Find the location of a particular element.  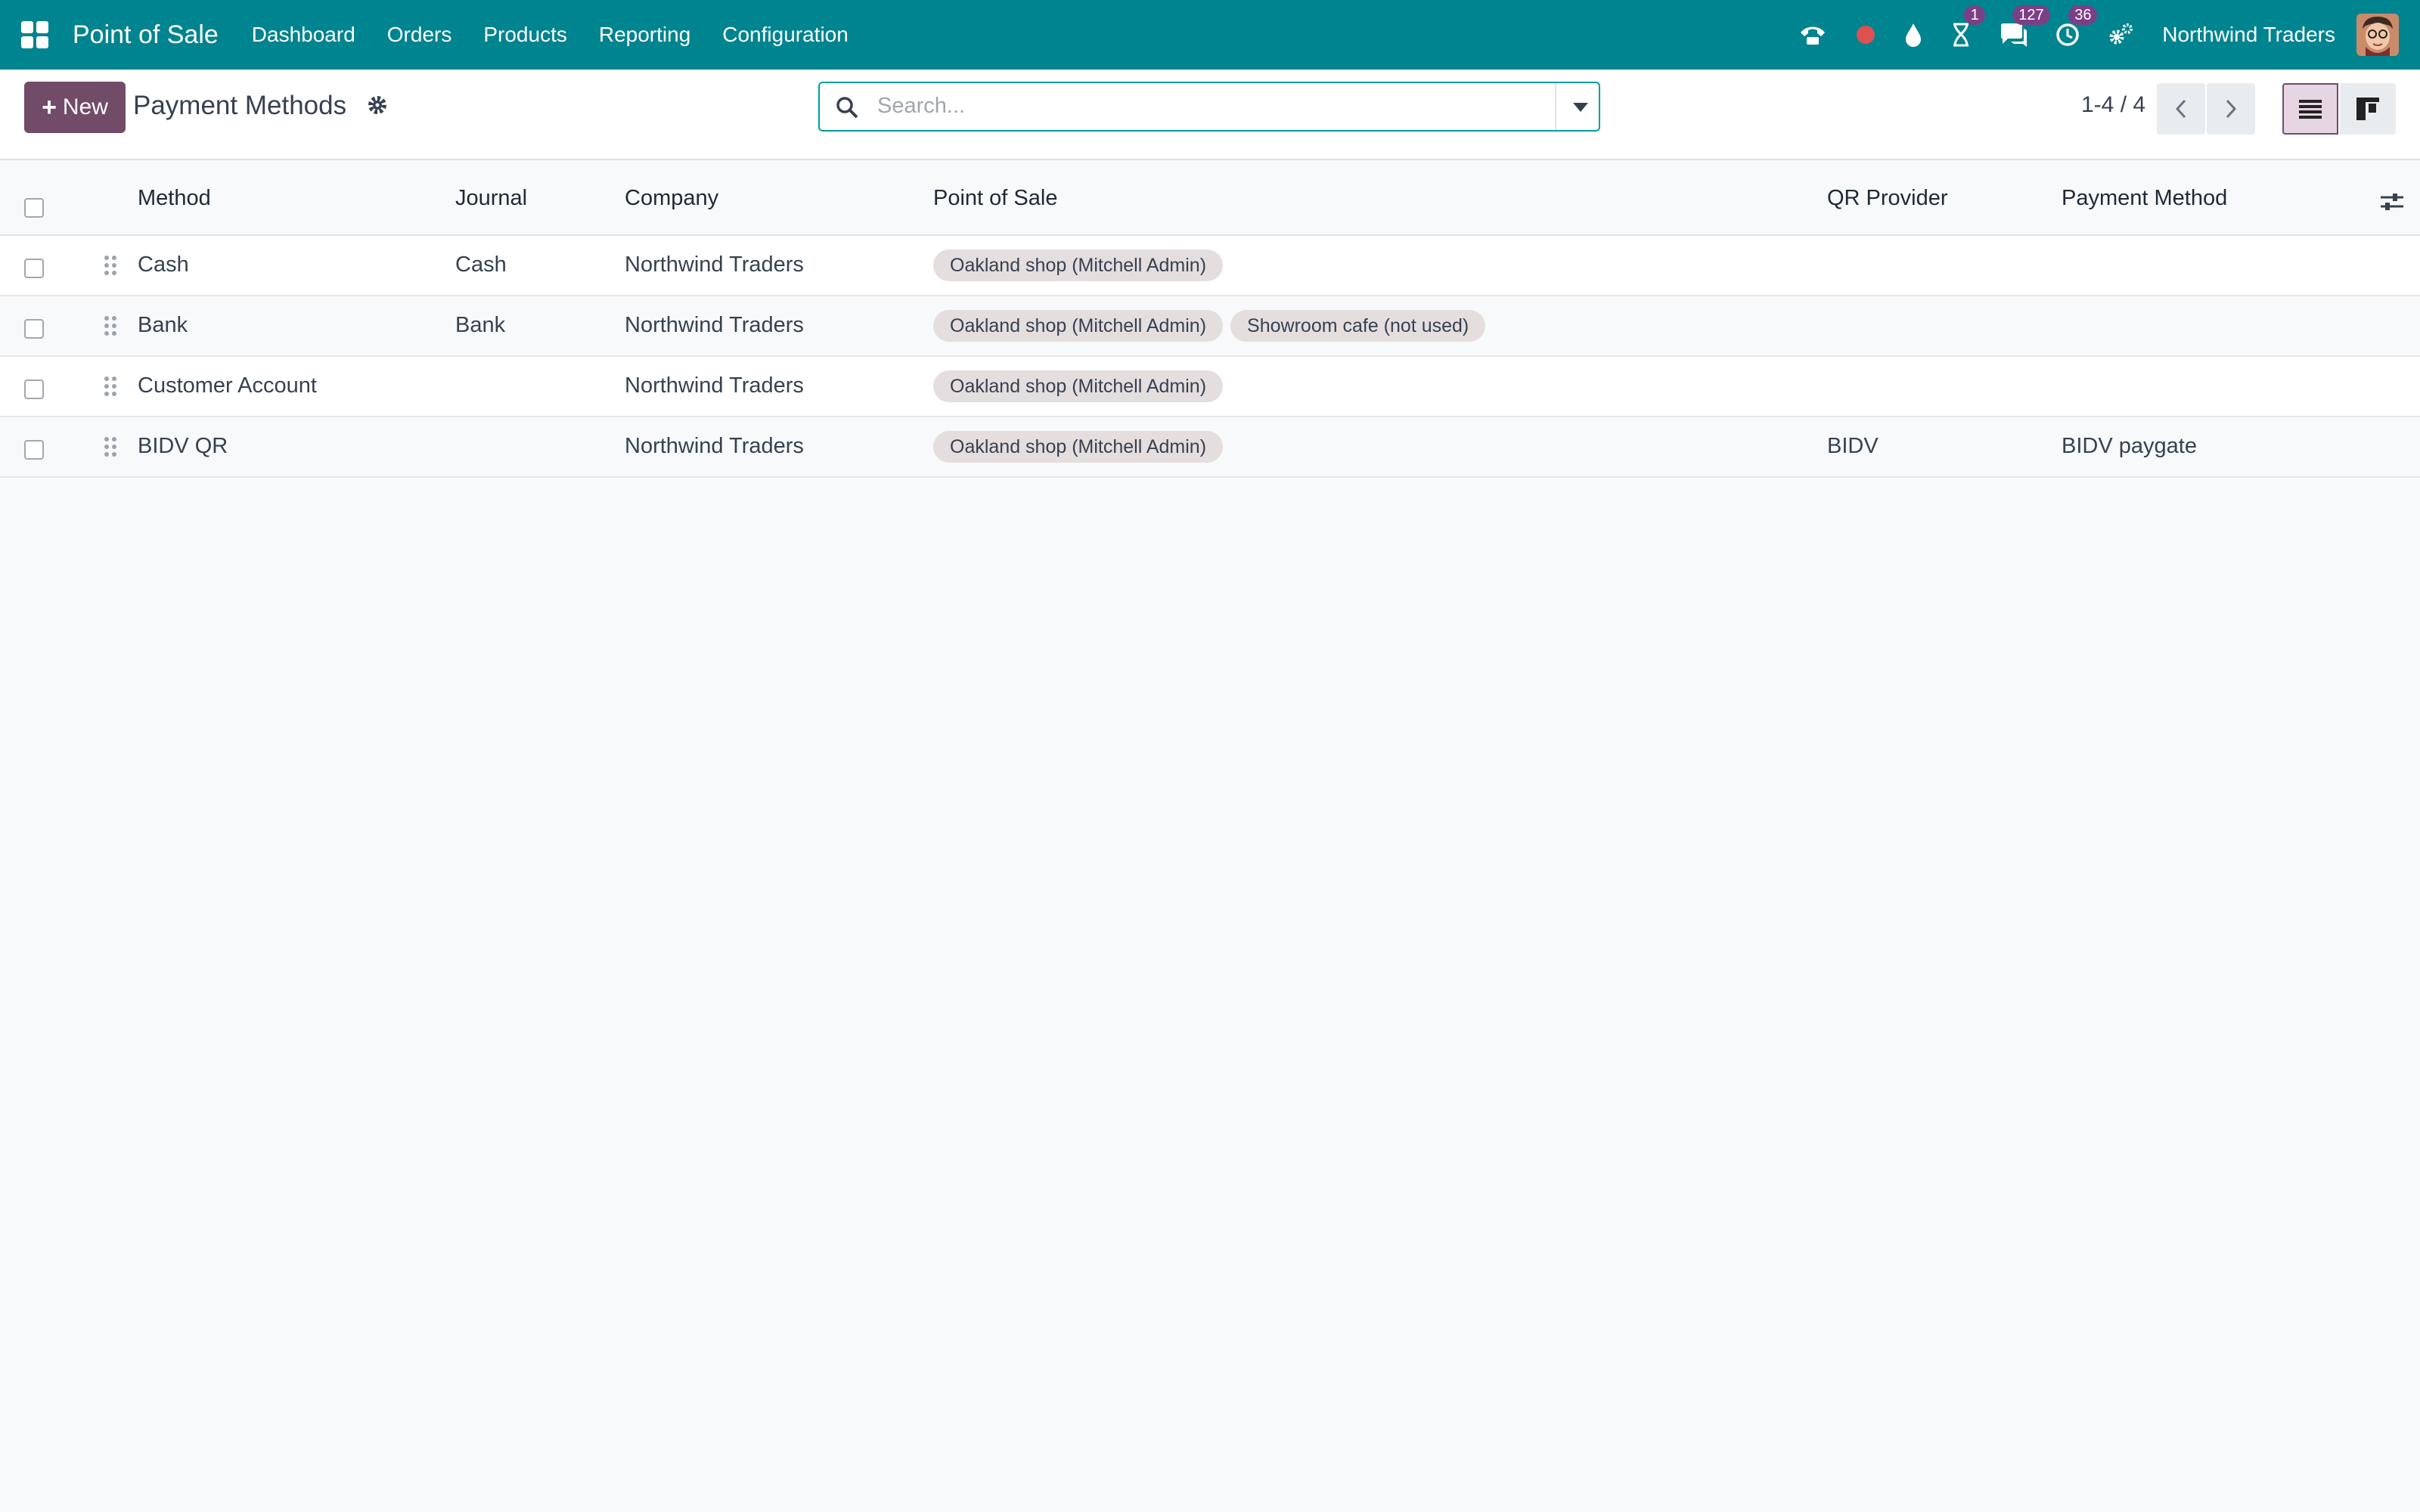

systray: 1 127 36 Northwind Traders is located at coordinates (2109, 35).